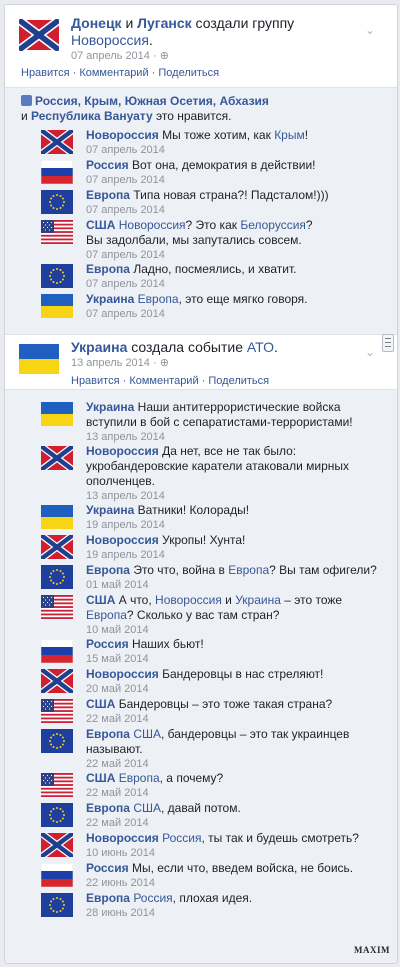 The height and width of the screenshot is (967, 400). I want to click on comment-date: 10 июнь 2014, so click(241, 853).